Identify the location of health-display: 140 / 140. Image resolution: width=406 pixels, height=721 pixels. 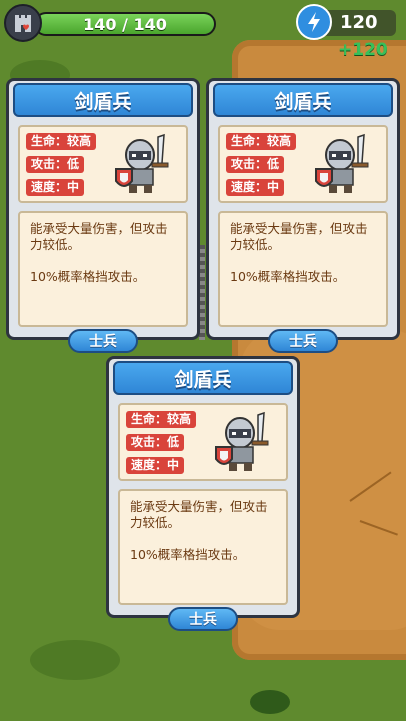
(110, 24).